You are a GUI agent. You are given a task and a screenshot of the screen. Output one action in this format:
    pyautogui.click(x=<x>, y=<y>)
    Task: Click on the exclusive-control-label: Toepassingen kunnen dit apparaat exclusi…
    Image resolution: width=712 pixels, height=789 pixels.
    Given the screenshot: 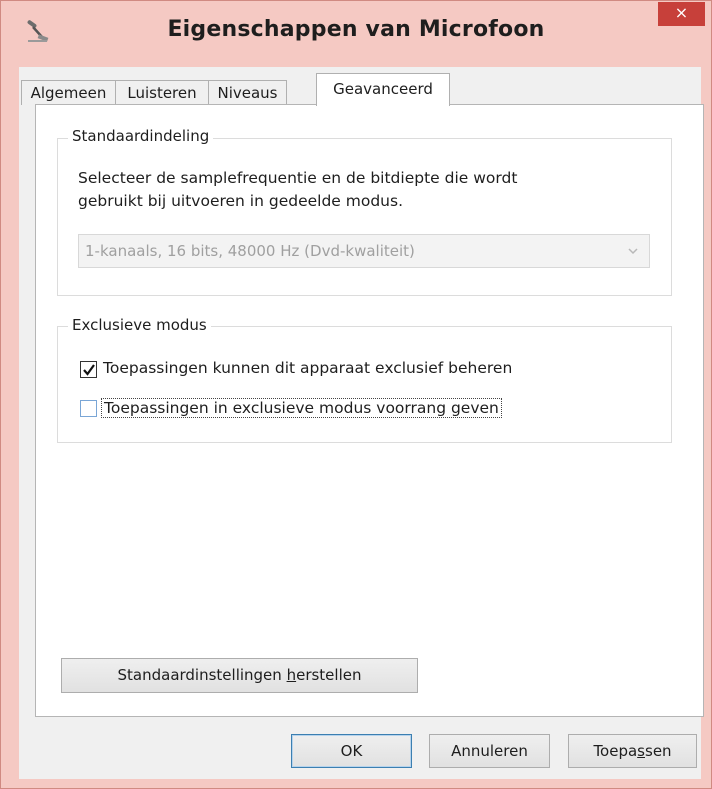 What is the action you would take?
    pyautogui.click(x=308, y=368)
    